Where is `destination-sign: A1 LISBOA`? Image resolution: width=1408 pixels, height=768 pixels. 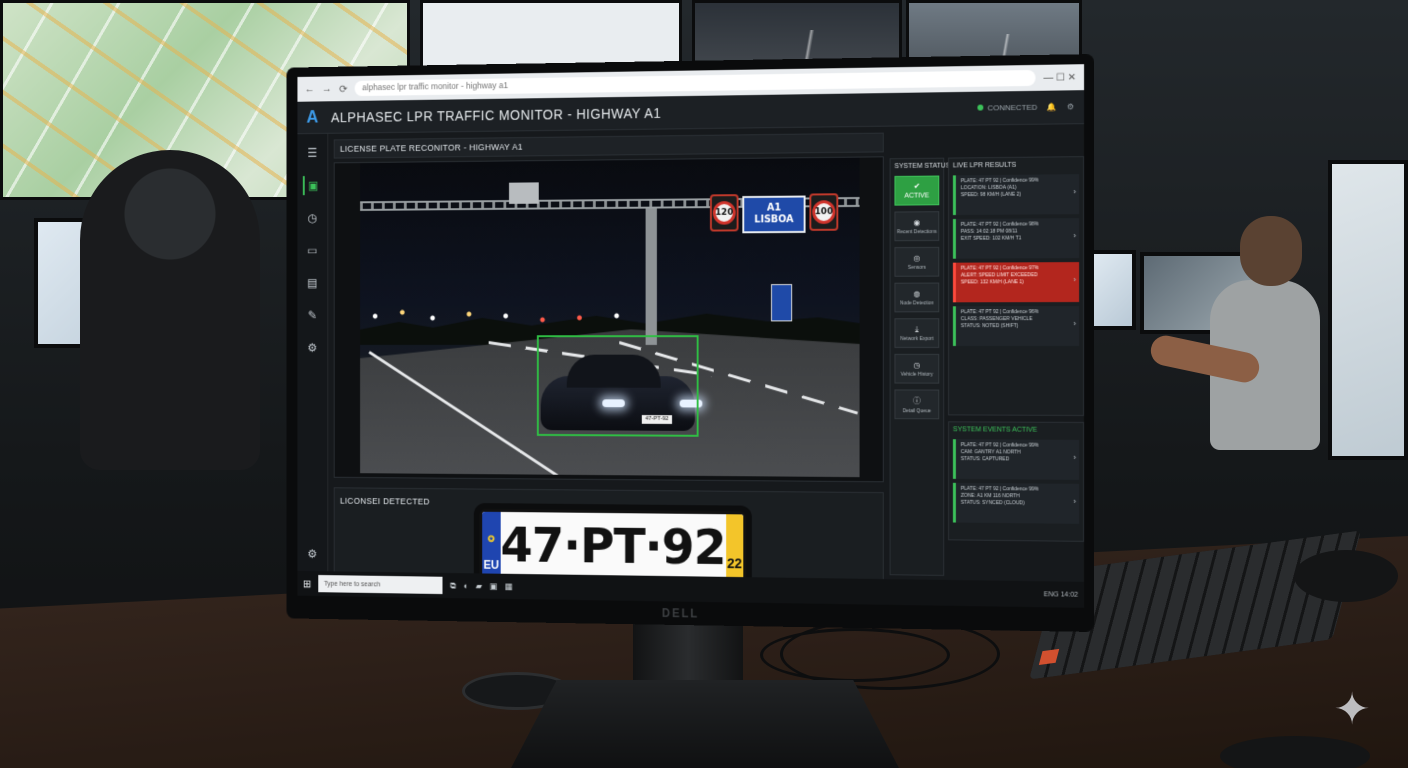 destination-sign: A1 LISBOA is located at coordinates (774, 214).